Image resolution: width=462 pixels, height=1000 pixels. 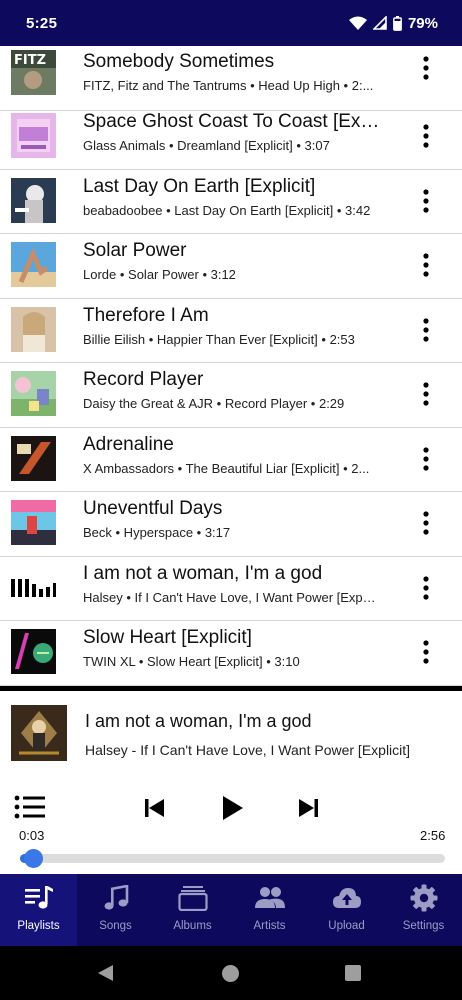 What do you see at coordinates (199, 186) in the screenshot?
I see `song-title: Last Day On Earth [Explicit]` at bounding box center [199, 186].